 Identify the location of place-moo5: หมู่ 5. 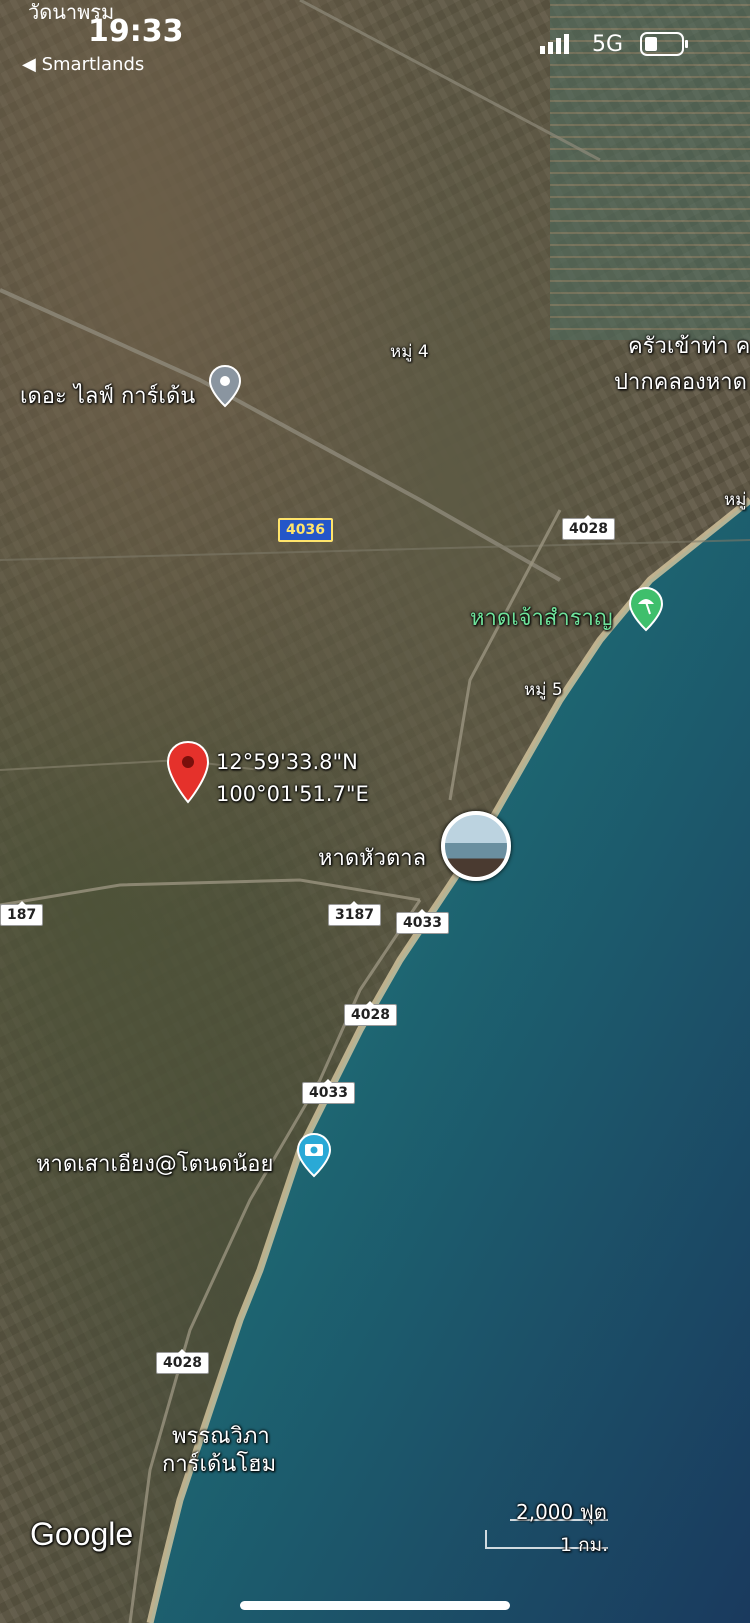
(543, 690).